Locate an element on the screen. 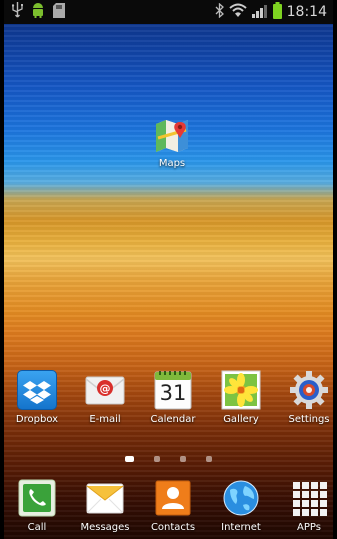  app-label: Settings is located at coordinates (309, 419).